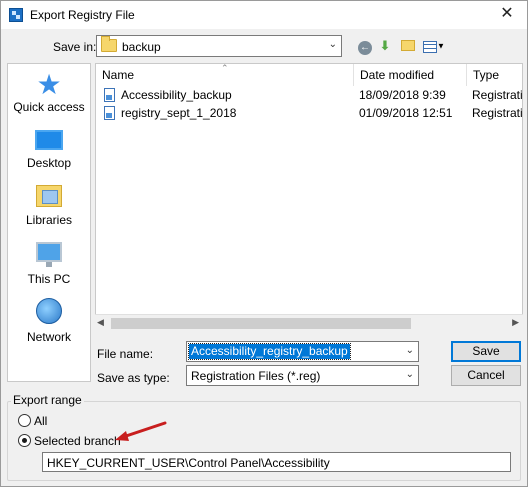 This screenshot has height=487, width=528. I want to click on place-label: Network, so click(48, 337).